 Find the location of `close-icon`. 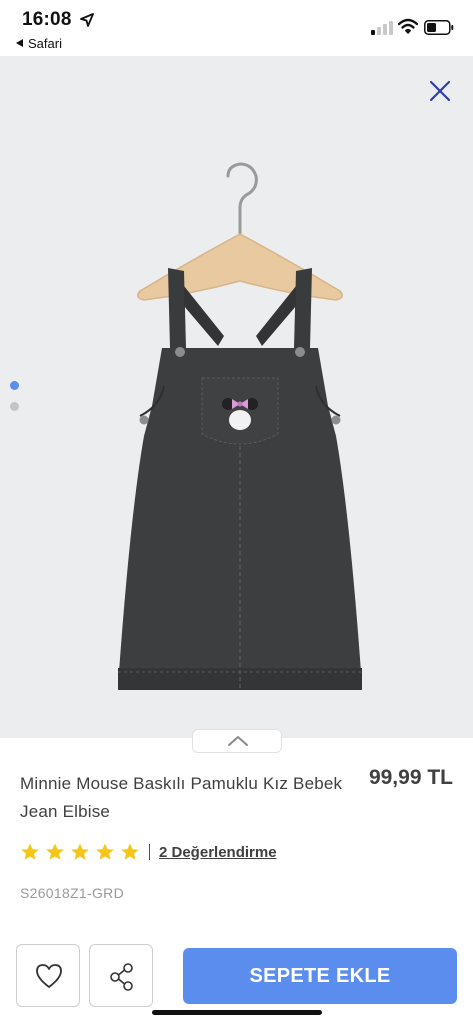

close-icon is located at coordinates (440, 91).